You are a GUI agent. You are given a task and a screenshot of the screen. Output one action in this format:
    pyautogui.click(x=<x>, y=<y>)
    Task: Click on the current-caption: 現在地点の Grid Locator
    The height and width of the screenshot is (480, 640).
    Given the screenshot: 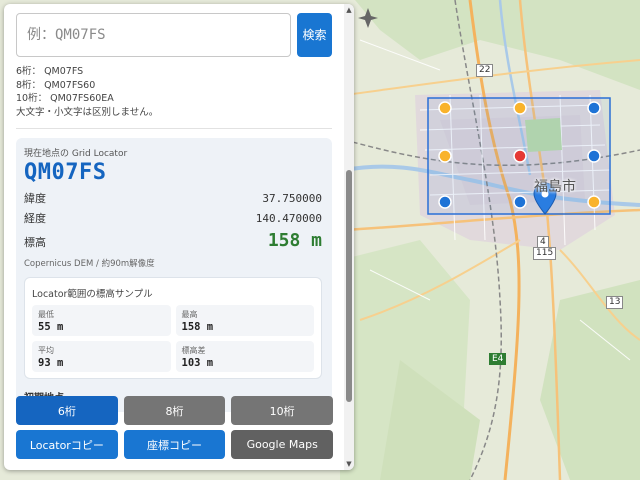 What is the action you would take?
    pyautogui.click(x=76, y=154)
    